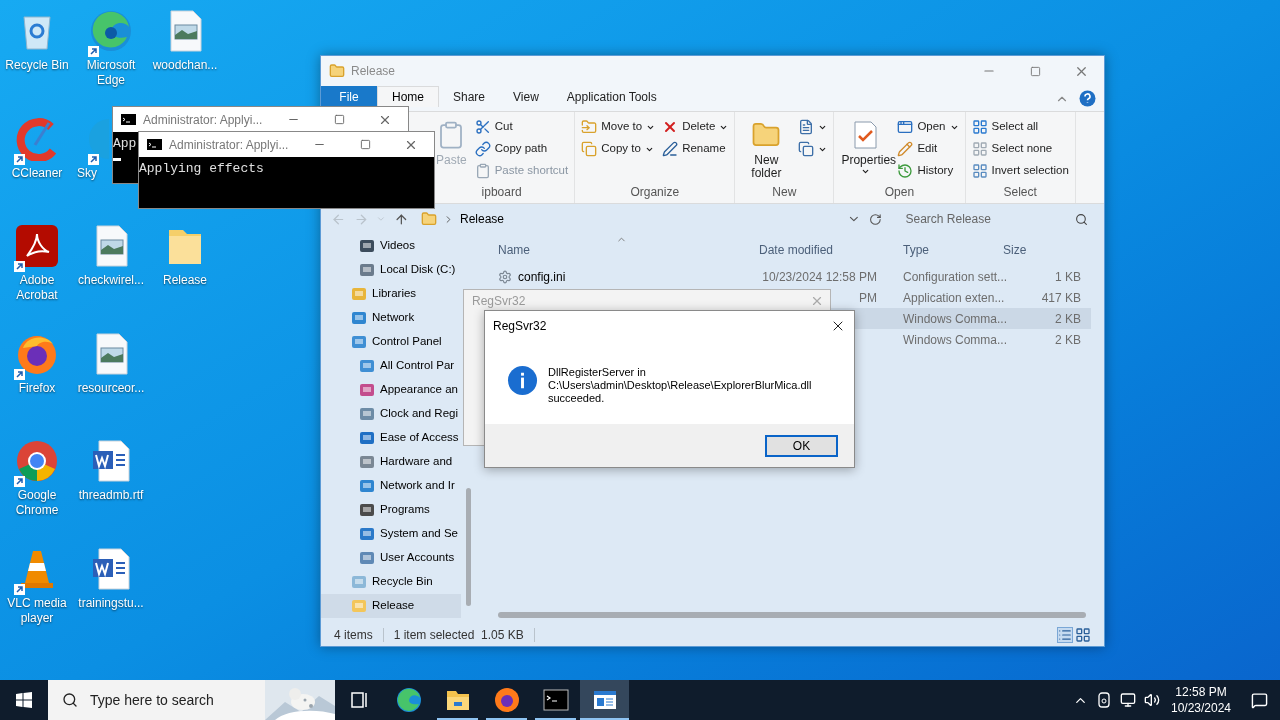  I want to click on volume-icon, so click(1152, 700).